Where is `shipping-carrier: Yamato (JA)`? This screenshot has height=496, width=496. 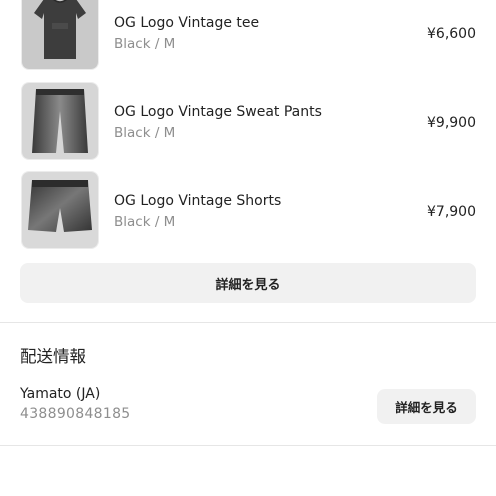 shipping-carrier: Yamato (JA) is located at coordinates (60, 394).